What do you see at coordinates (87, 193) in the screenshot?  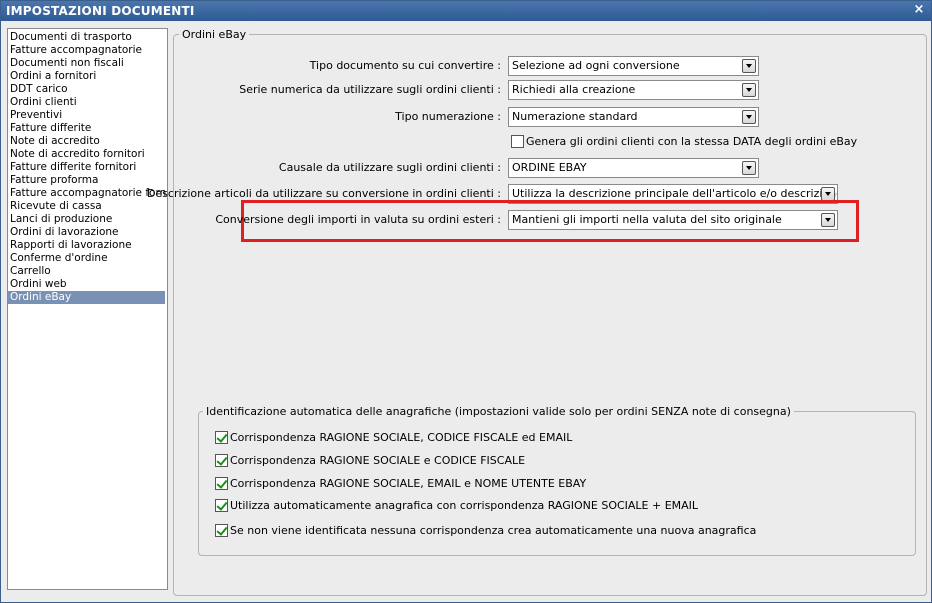 I see `sidebar-item-fatture-accompagnatorie-fornitori: Fatture accompagnatorie fornito` at bounding box center [87, 193].